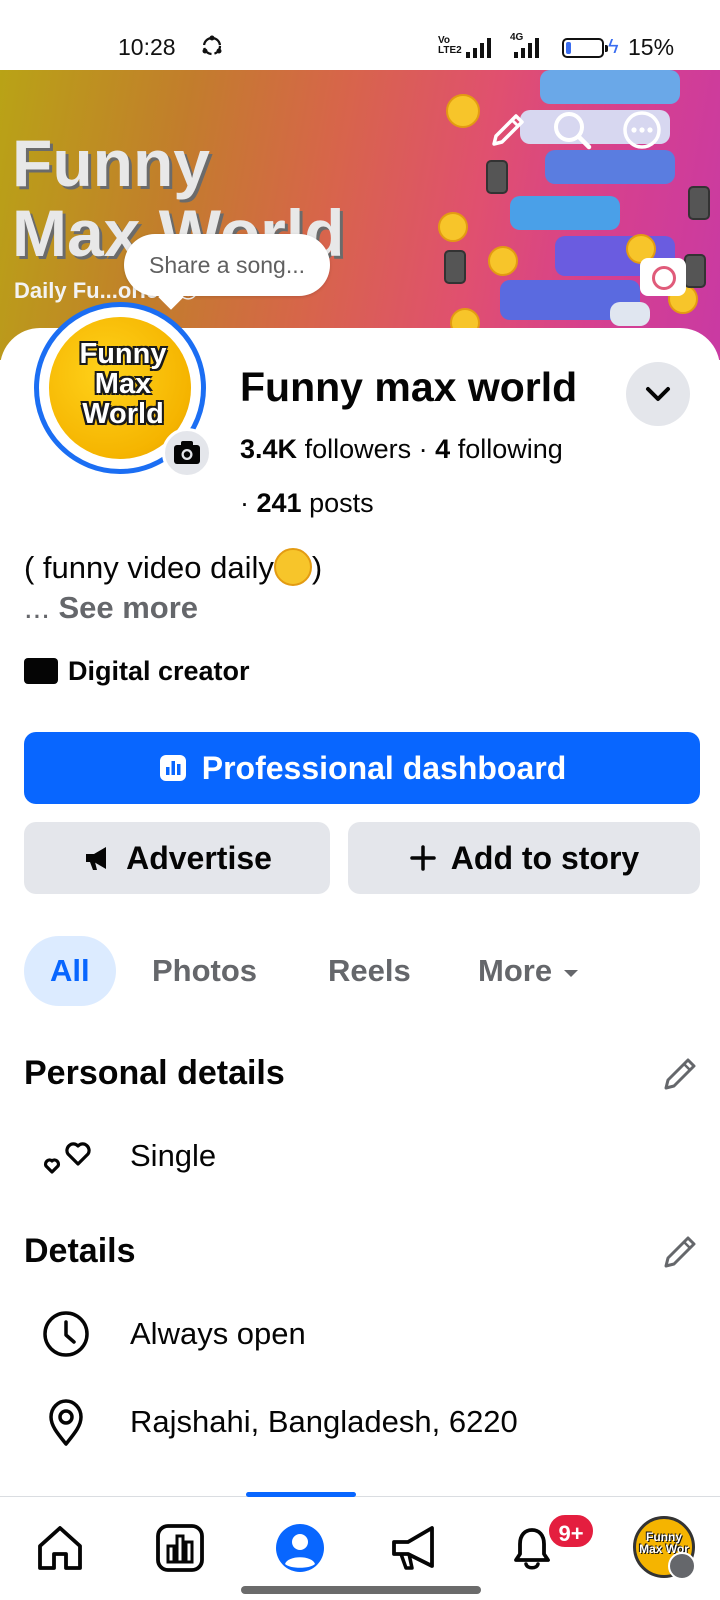 This screenshot has width=720, height=1600. I want to click on dashboard-chart-icon, so click(172, 768).